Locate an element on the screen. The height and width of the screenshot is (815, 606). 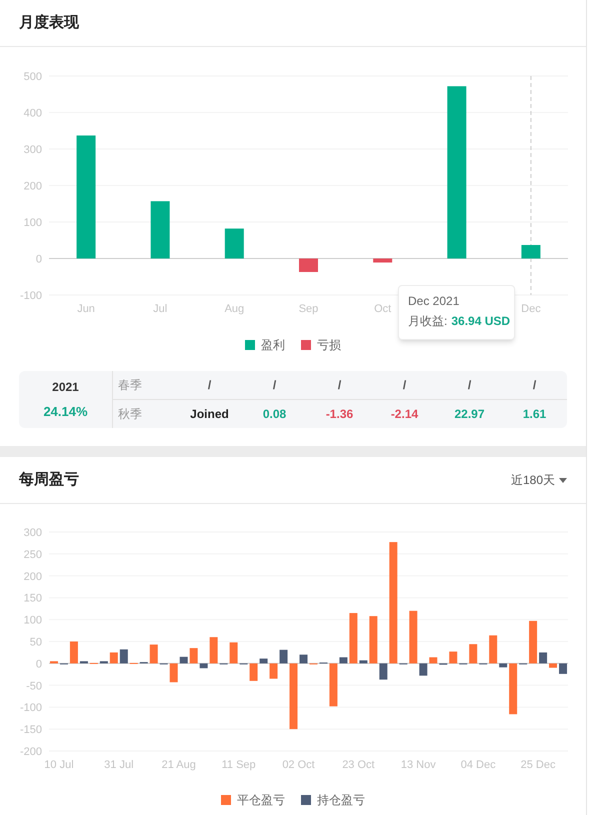
axis-tick-label: Oct is located at coordinates (383, 309).